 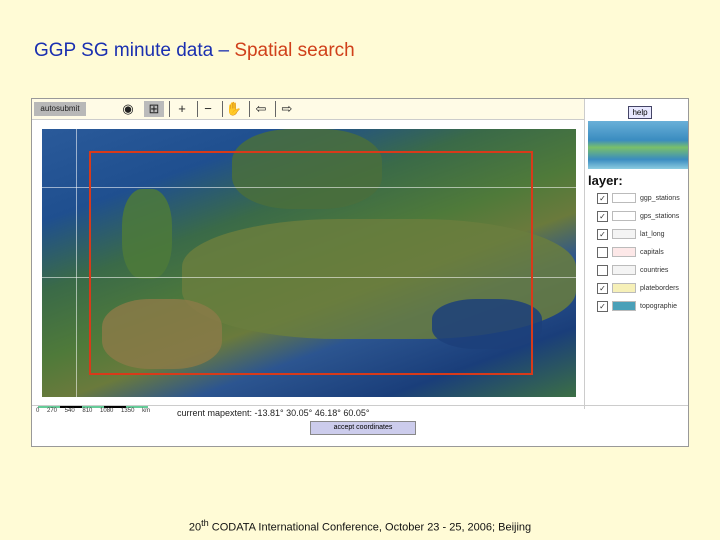 What do you see at coordinates (128, 109) in the screenshot?
I see `globe-icon: ◉` at bounding box center [128, 109].